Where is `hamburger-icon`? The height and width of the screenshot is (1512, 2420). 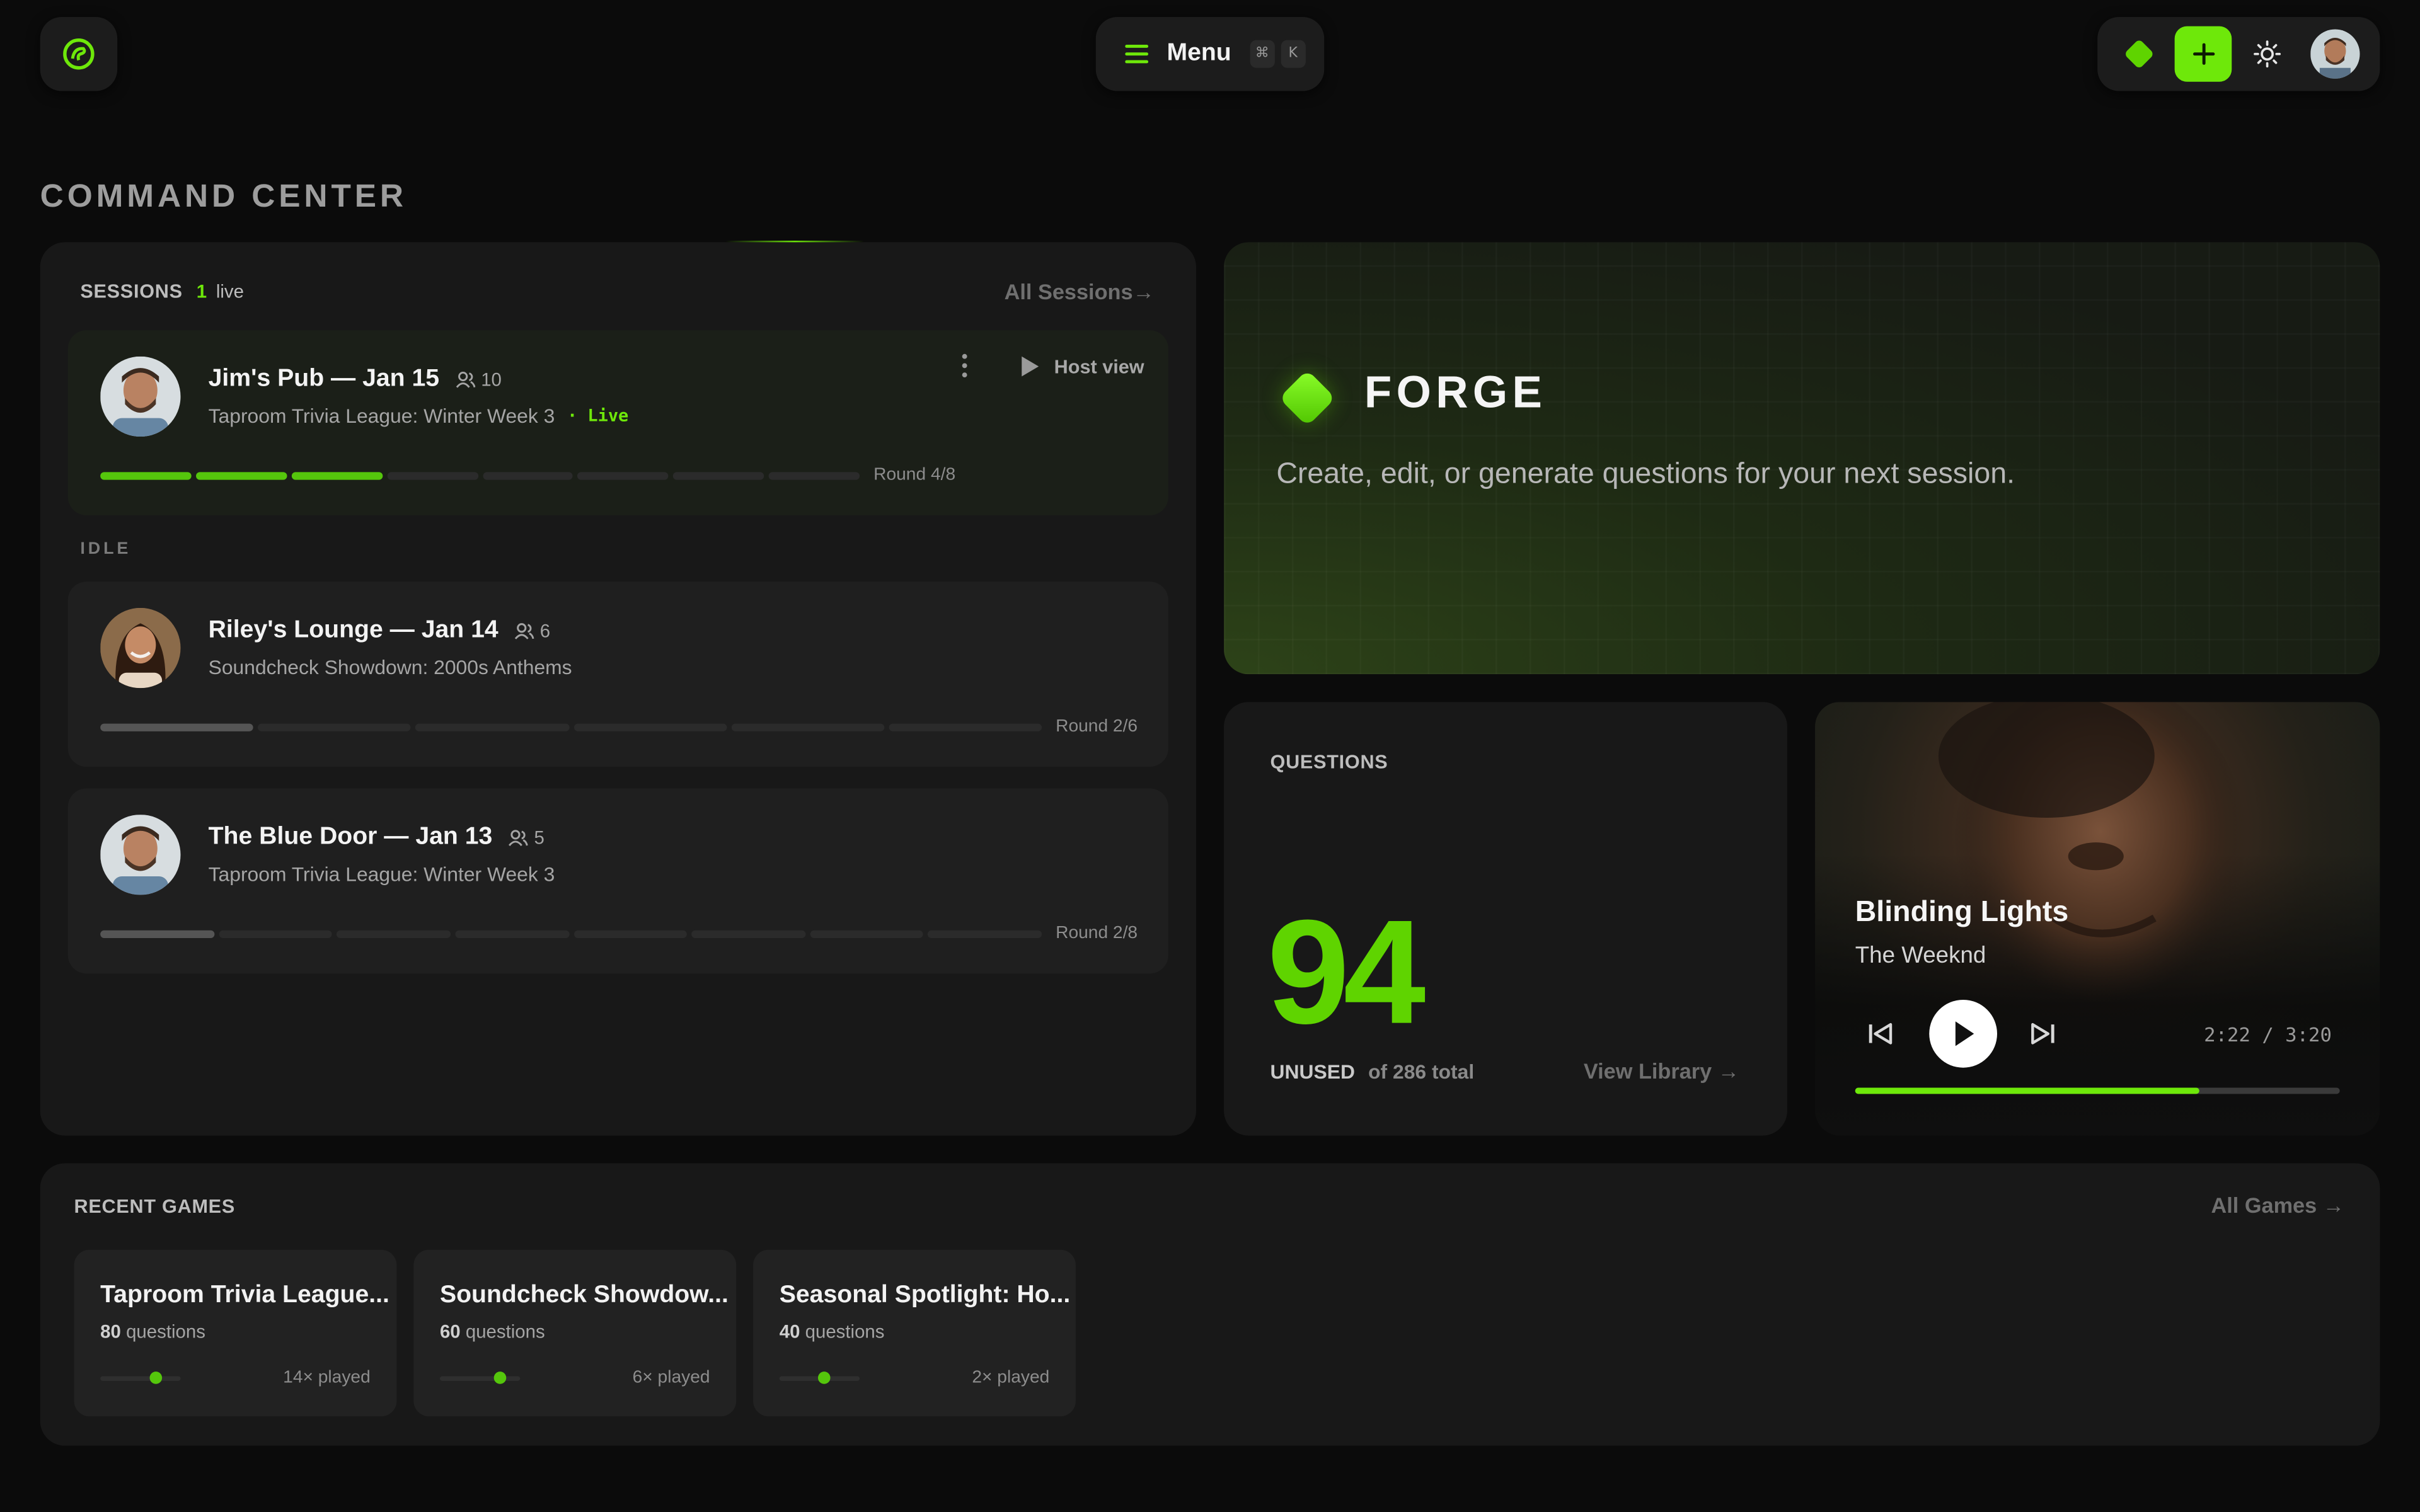 hamburger-icon is located at coordinates (1137, 54).